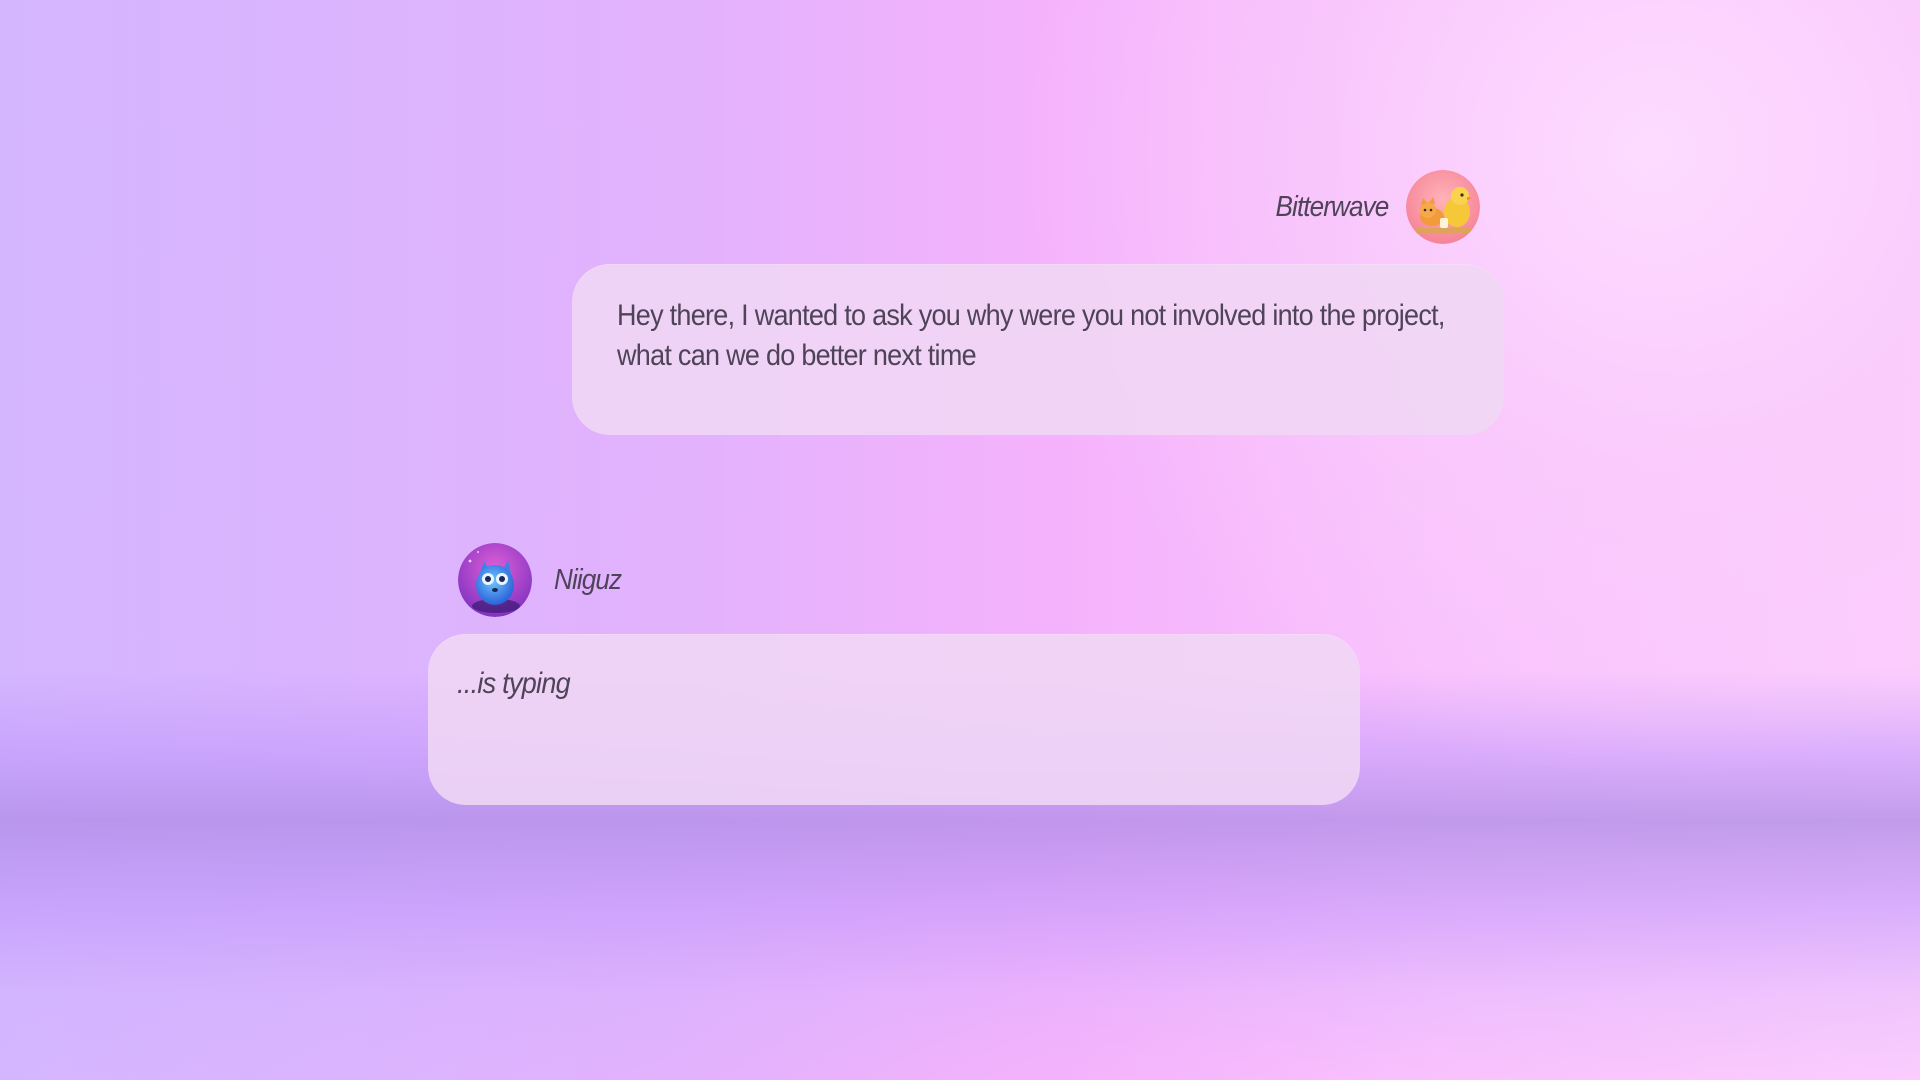 The image size is (1920, 1080). What do you see at coordinates (1443, 207) in the screenshot?
I see `bitterwave-avatar-icon` at bounding box center [1443, 207].